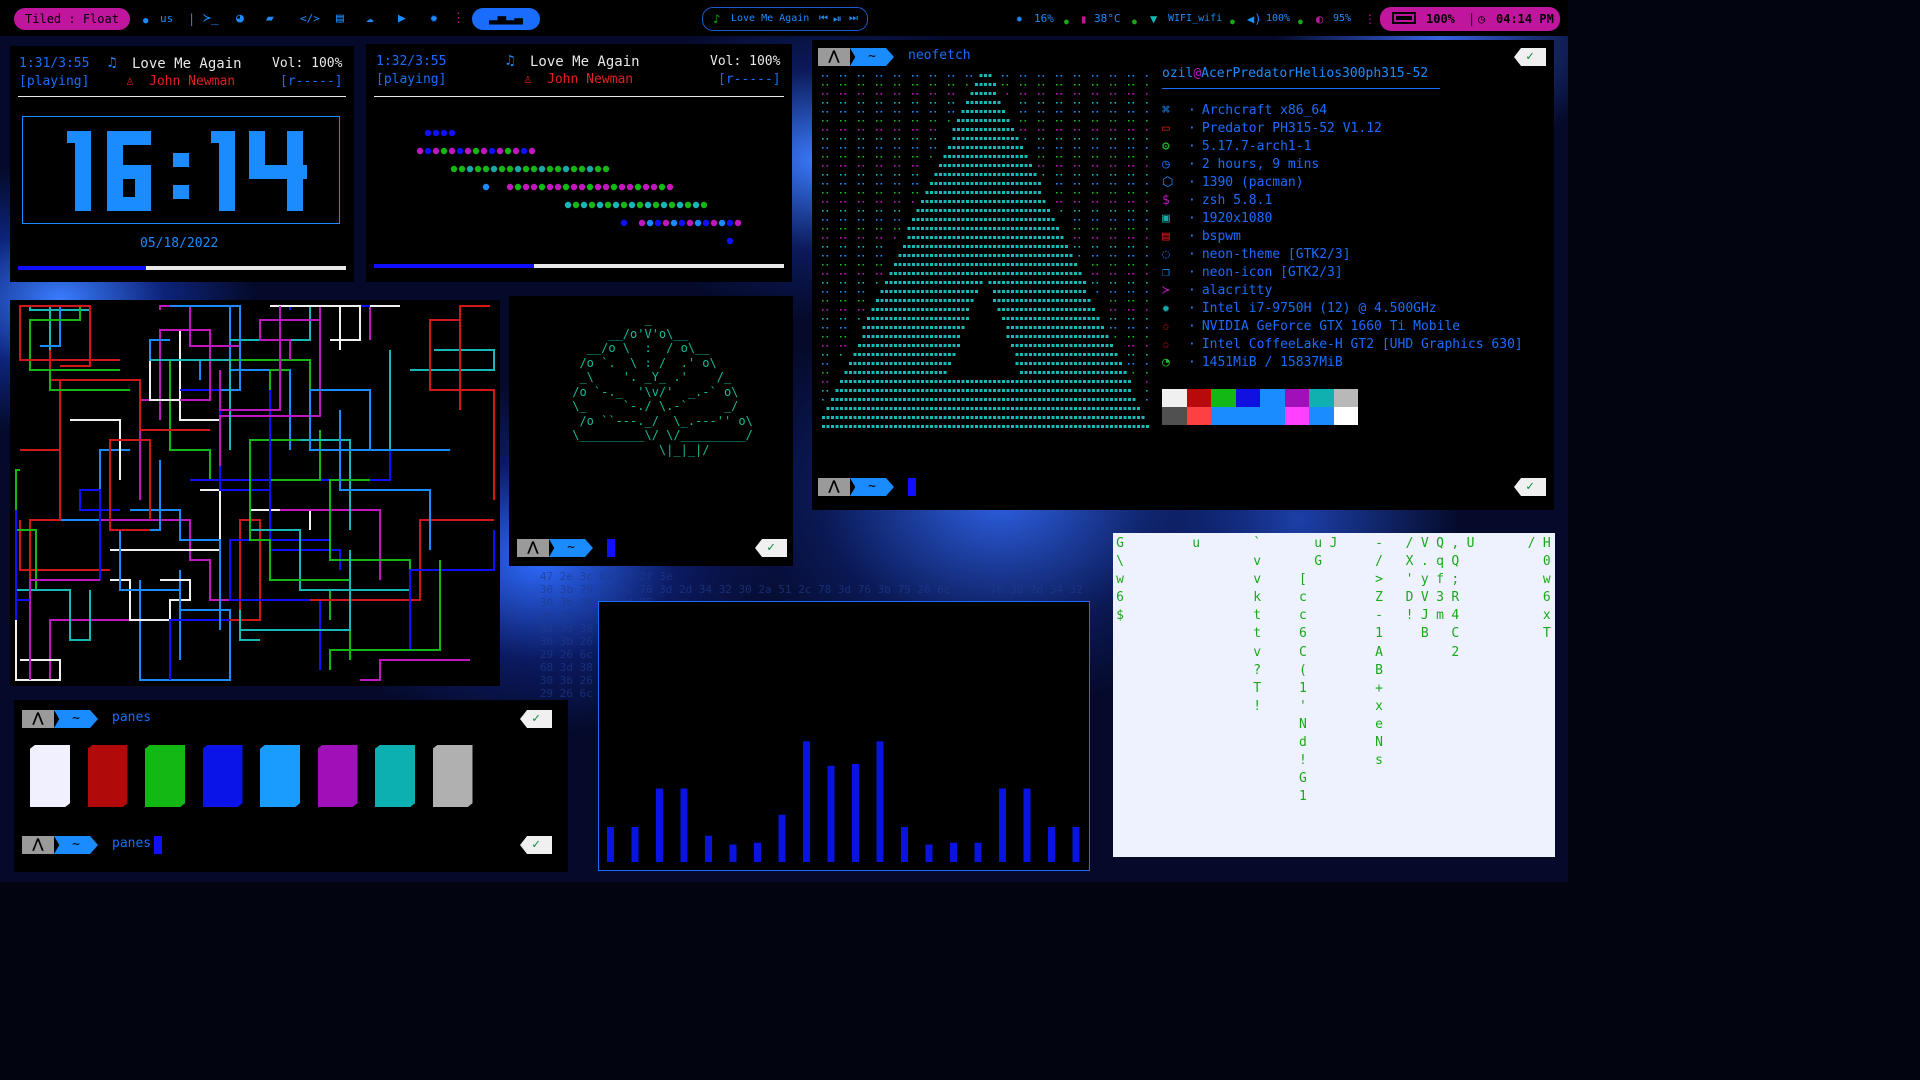 Image resolution: width=1920 pixels, height=1080 pixels. Describe the element at coordinates (291, 786) in the screenshot. I see `panes-terminal-window: ⋀ ~ panes ✓ ⋀ ~ panes ✓` at that location.